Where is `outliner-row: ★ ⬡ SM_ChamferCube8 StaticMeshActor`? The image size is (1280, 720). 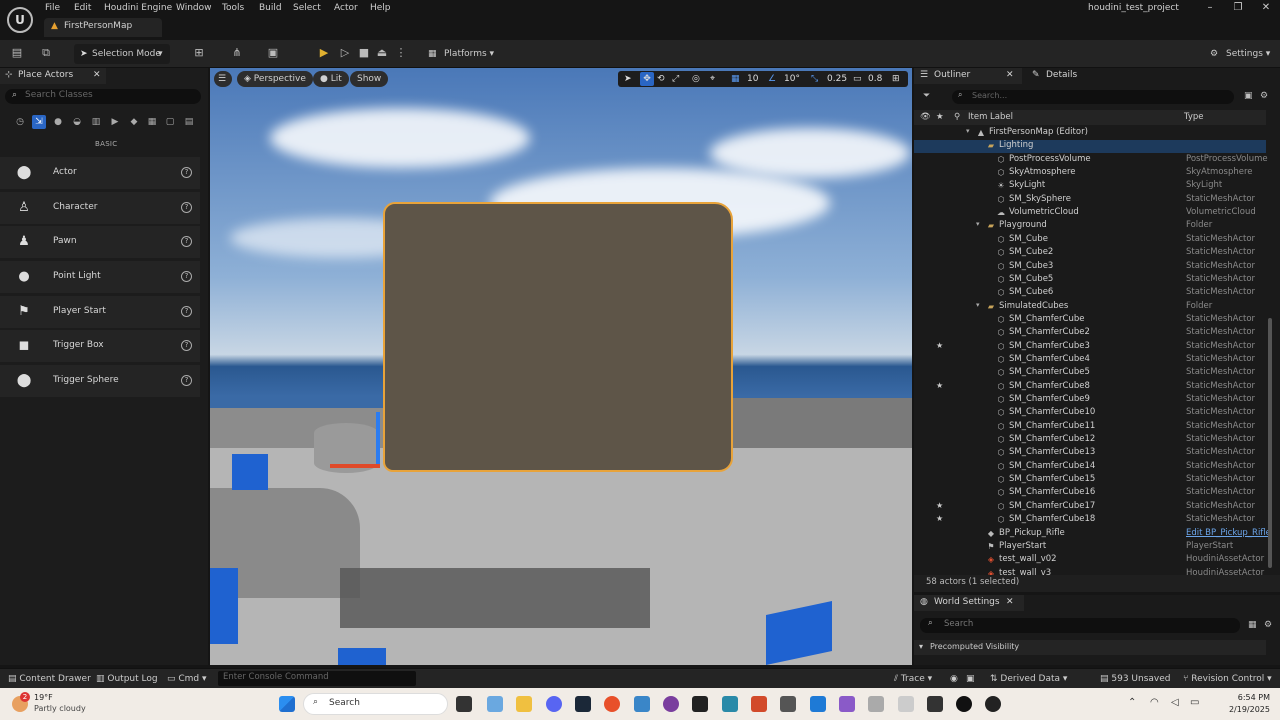
outliner-row: ★ ⬡ SM_ChamferCube8 StaticMeshActor is located at coordinates (1090, 387).